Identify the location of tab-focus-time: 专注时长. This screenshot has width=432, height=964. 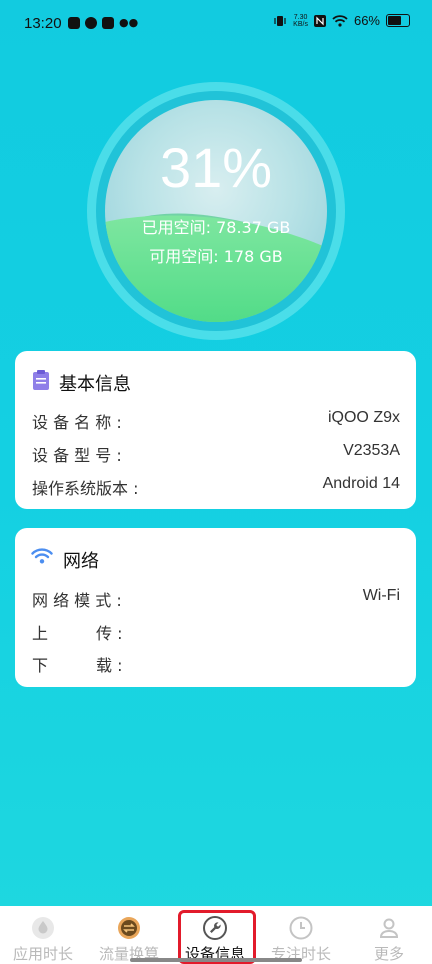
(301, 935).